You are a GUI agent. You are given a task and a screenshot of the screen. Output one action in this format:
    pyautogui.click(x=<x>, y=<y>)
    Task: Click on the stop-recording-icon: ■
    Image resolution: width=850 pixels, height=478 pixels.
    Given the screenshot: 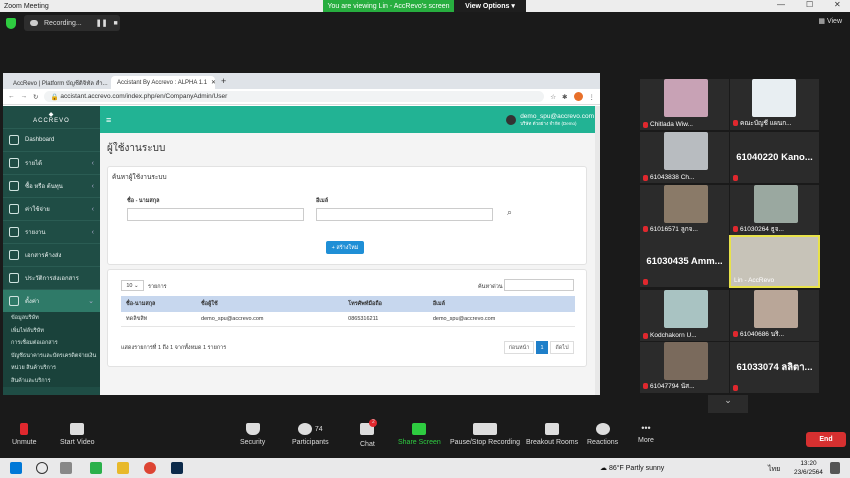 What is the action you would take?
    pyautogui.click(x=115, y=23)
    